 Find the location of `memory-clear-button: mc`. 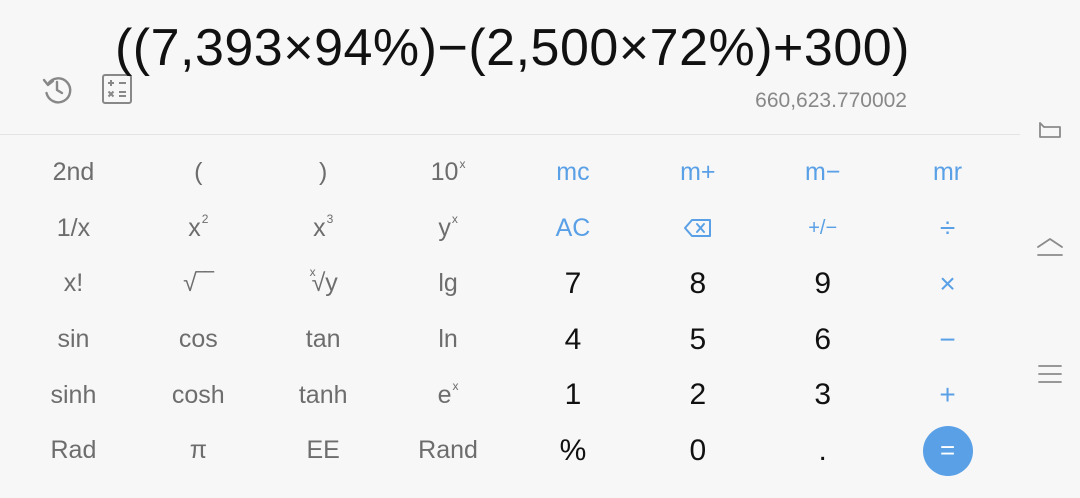

memory-clear-button: mc is located at coordinates (573, 173).